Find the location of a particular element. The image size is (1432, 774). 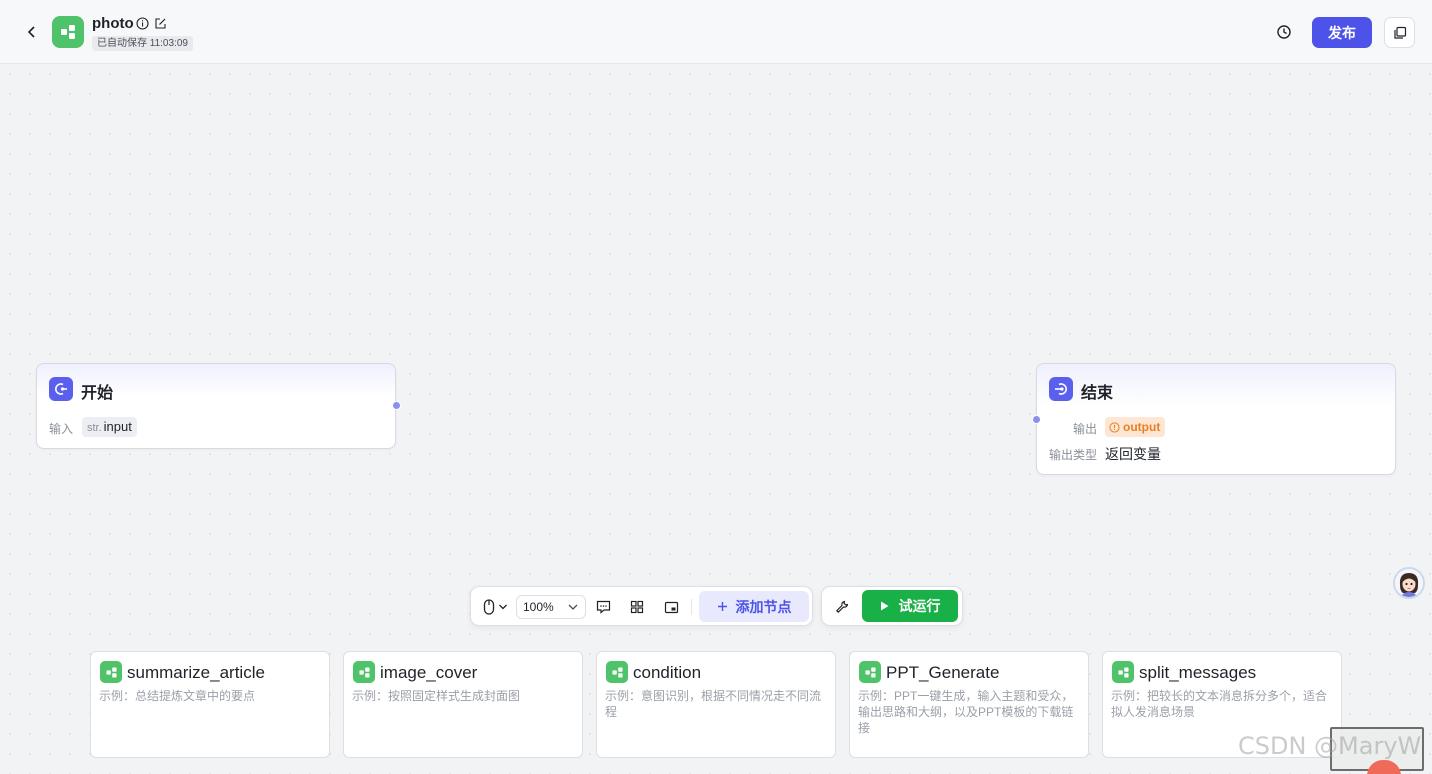

end-node-icon is located at coordinates (1061, 389).